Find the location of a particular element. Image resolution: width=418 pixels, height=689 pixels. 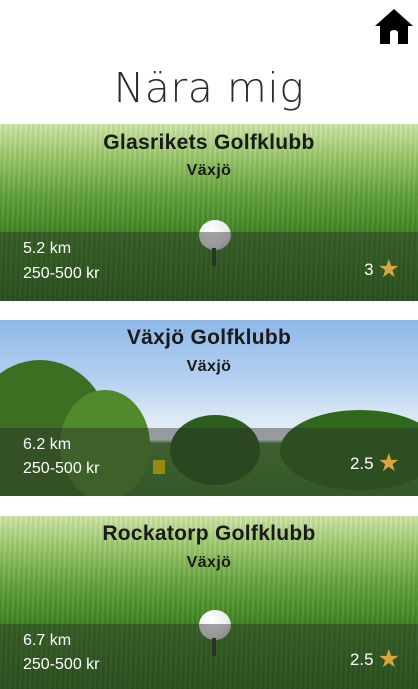

course-distance: 6.7 km is located at coordinates (47, 640).